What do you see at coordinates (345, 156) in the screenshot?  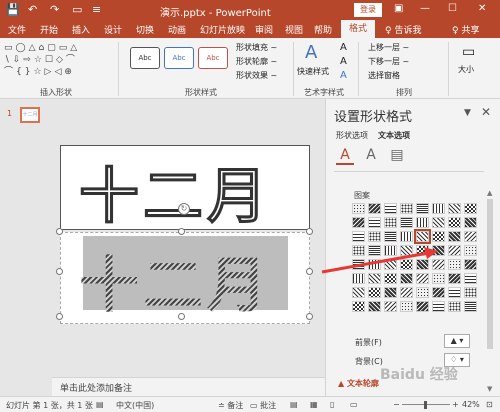 I see `text-fill-outline-icon: A` at bounding box center [345, 156].